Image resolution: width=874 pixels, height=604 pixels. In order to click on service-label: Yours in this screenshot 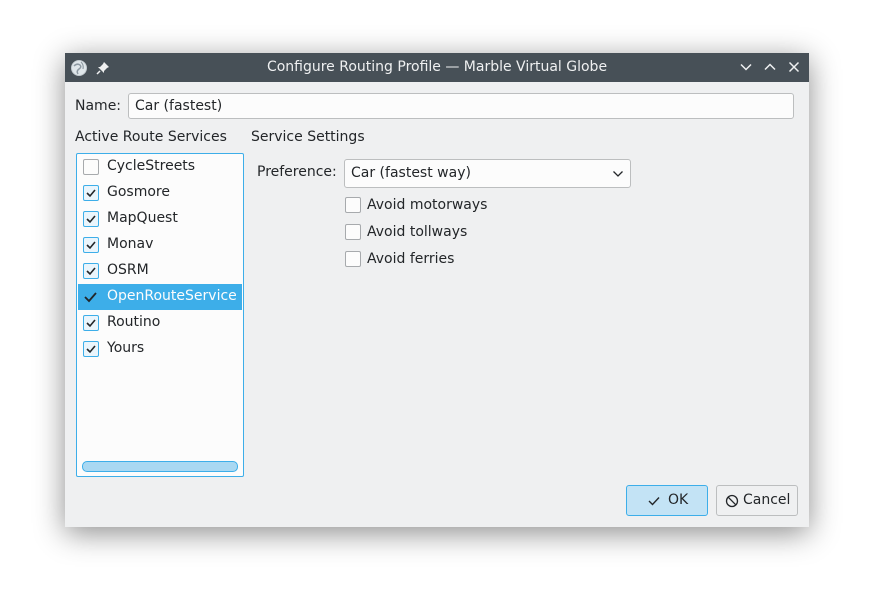, I will do `click(126, 348)`.